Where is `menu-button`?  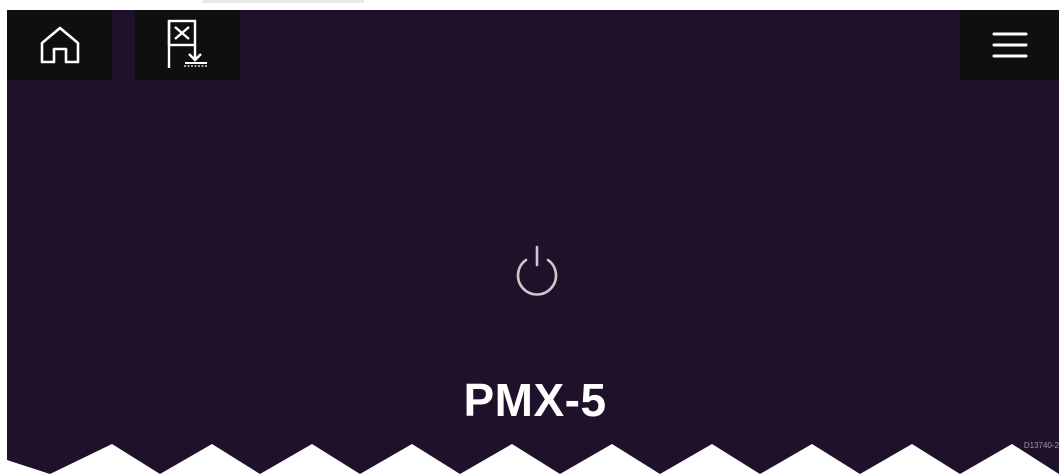 menu-button is located at coordinates (1009, 45).